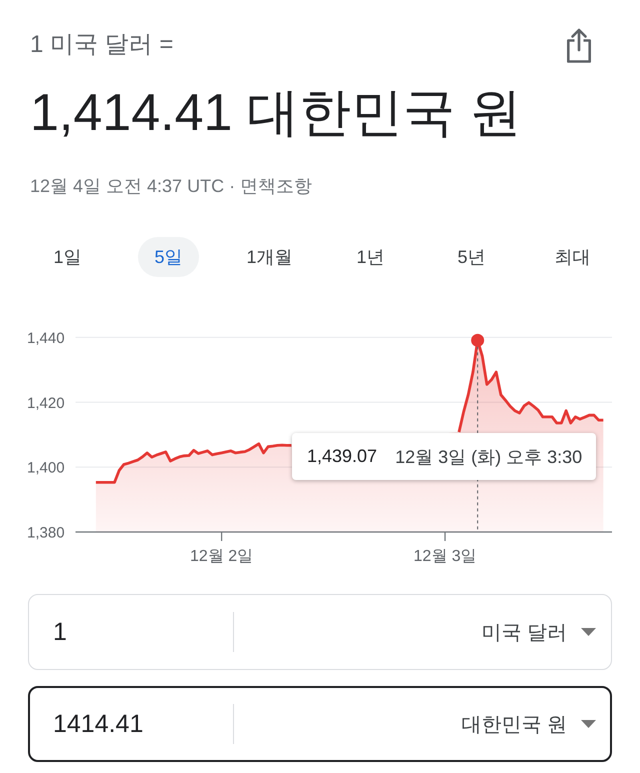 This screenshot has height=773, width=640. Describe the element at coordinates (488, 457) in the screenshot. I see `tooltip-time: 12월 3일 (화) 오후 3:30` at that location.